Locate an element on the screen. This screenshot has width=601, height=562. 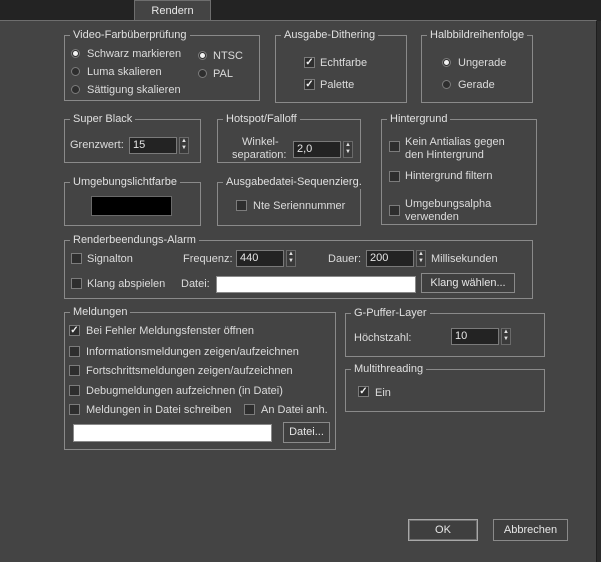
ok-button: OK is located at coordinates (443, 530).